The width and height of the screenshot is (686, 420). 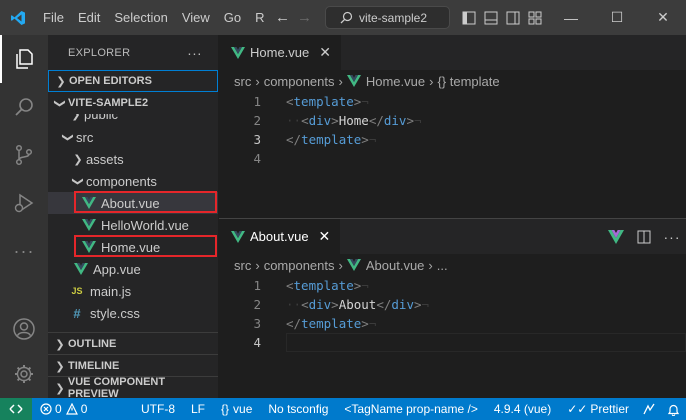 I want to click on breadcrumb-item: Home.vue, so click(x=395, y=81).